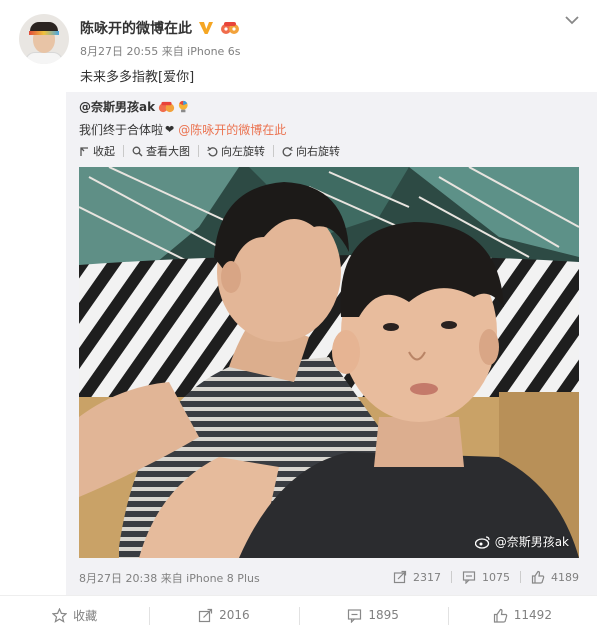 Image resolution: width=597 pixels, height=634 pixels. I want to click on star-icon, so click(60, 615).